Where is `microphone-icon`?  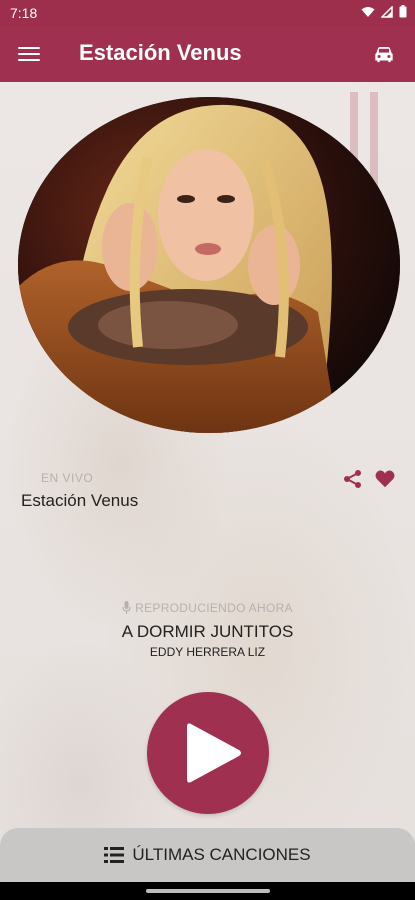 microphone-icon is located at coordinates (126, 607).